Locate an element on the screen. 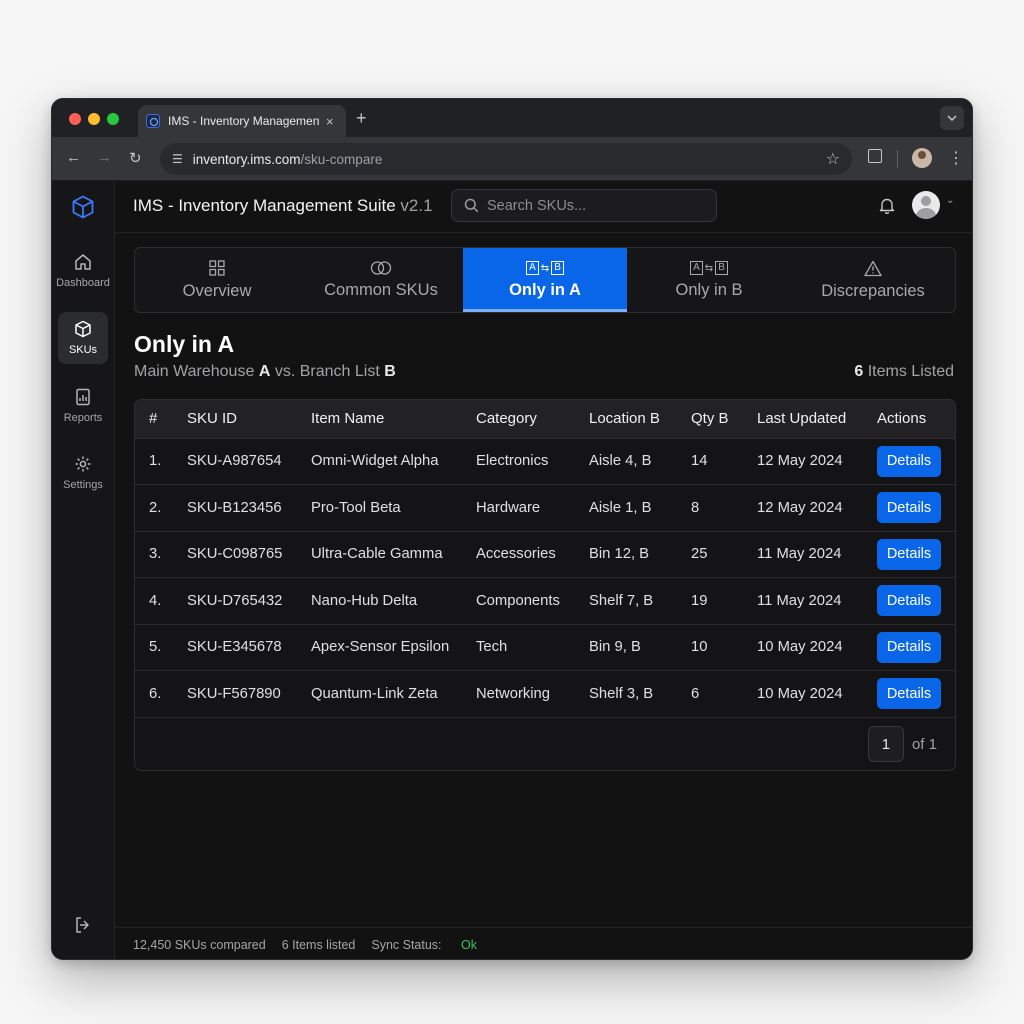 The width and height of the screenshot is (1024, 1024). browser-tab-title: IMS - Inventory Management Suite is located at coordinates (244, 121).